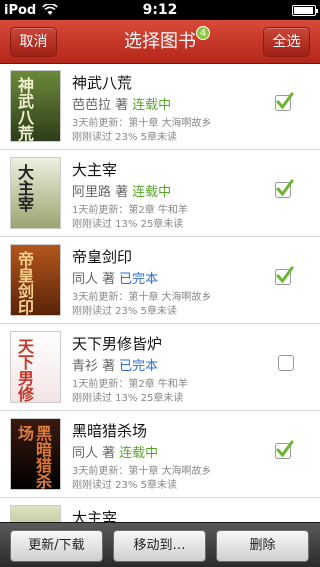  Describe the element at coordinates (94, 366) in the screenshot. I see `book-author: 青衫 著` at that location.